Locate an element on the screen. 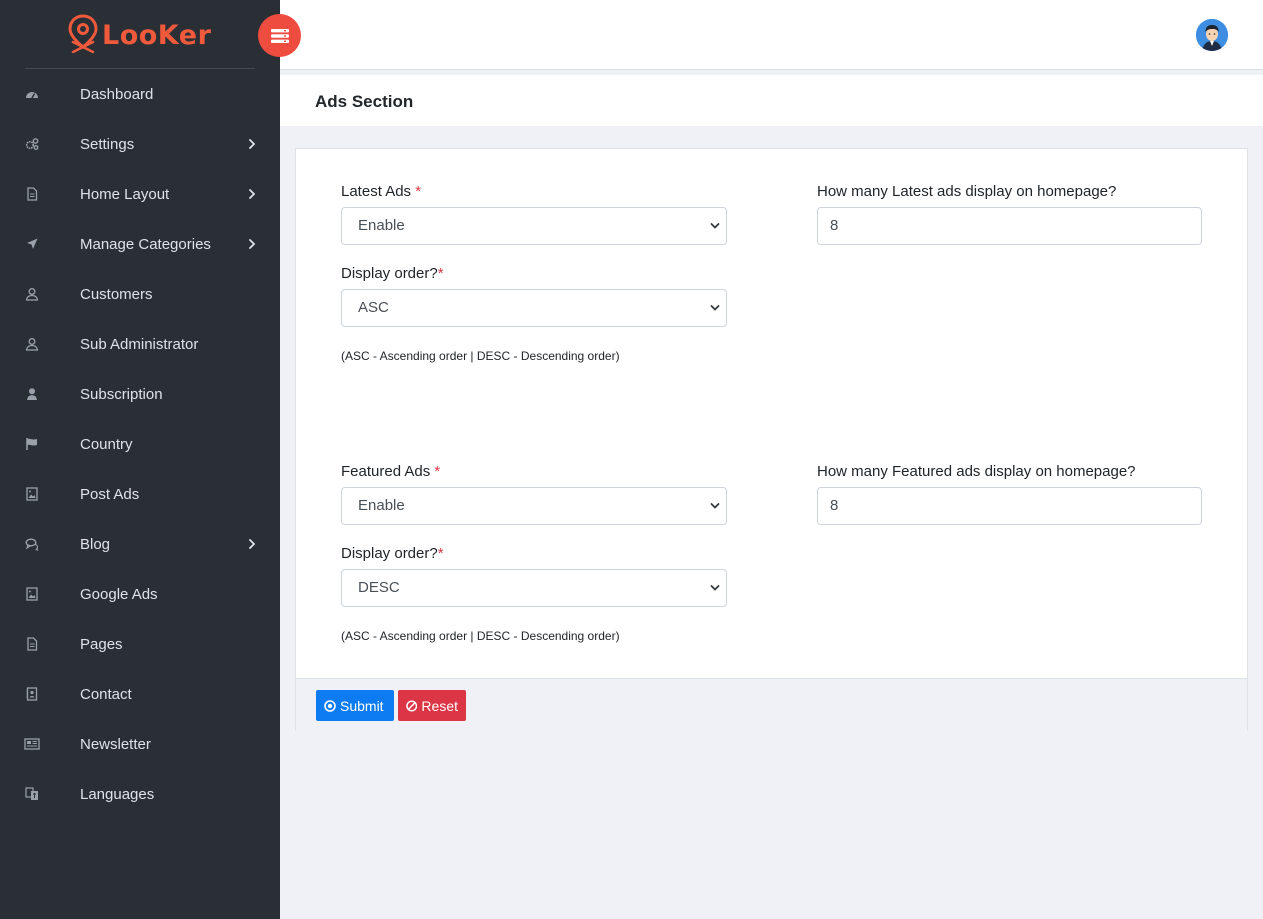 This screenshot has height=919, width=1263. featured-order-label: Display order?* is located at coordinates (392, 553).